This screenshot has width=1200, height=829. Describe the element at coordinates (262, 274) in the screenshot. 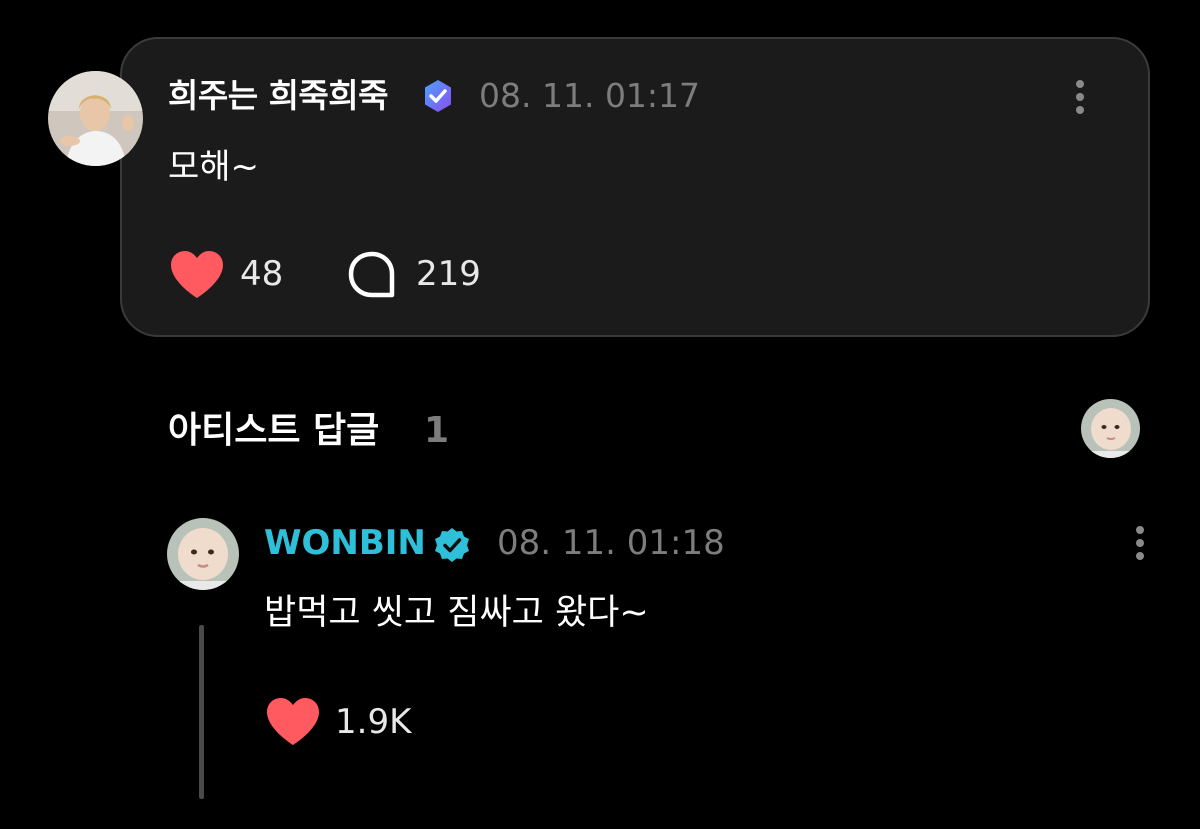

I see `post-like-count: 48` at that location.